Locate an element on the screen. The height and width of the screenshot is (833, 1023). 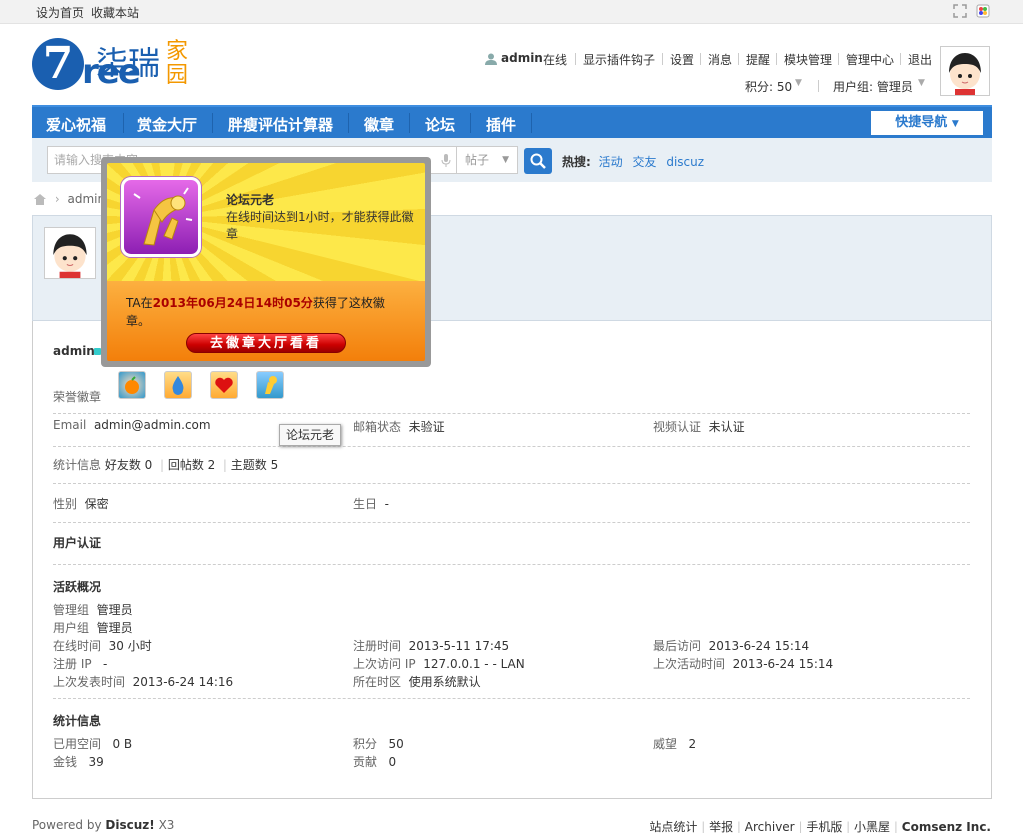
email-label: Email is located at coordinates (70, 425).